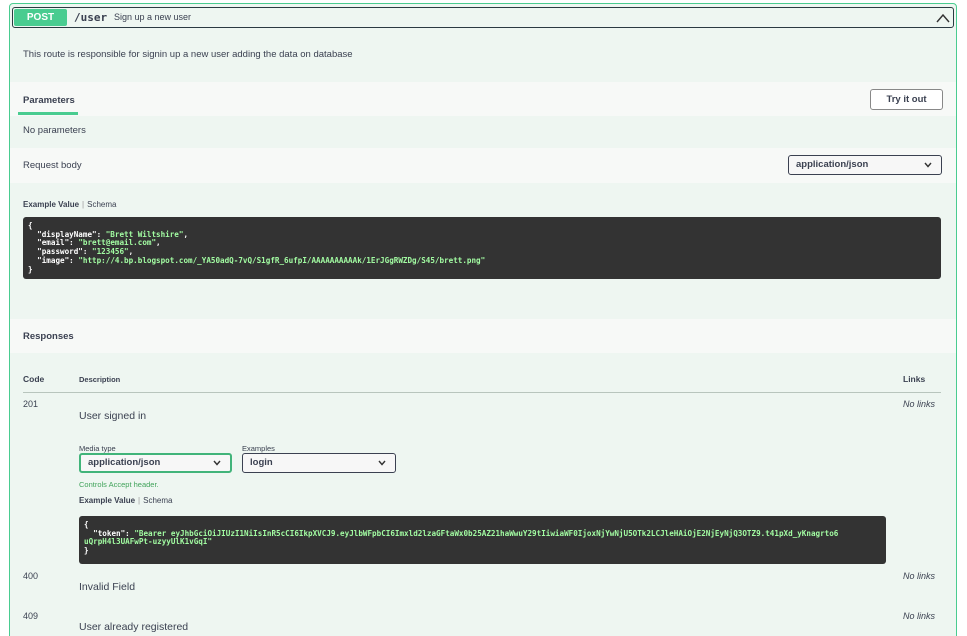 This screenshot has width=967, height=636. What do you see at coordinates (91, 17) in the screenshot?
I see `operation-path: /user` at bounding box center [91, 17].